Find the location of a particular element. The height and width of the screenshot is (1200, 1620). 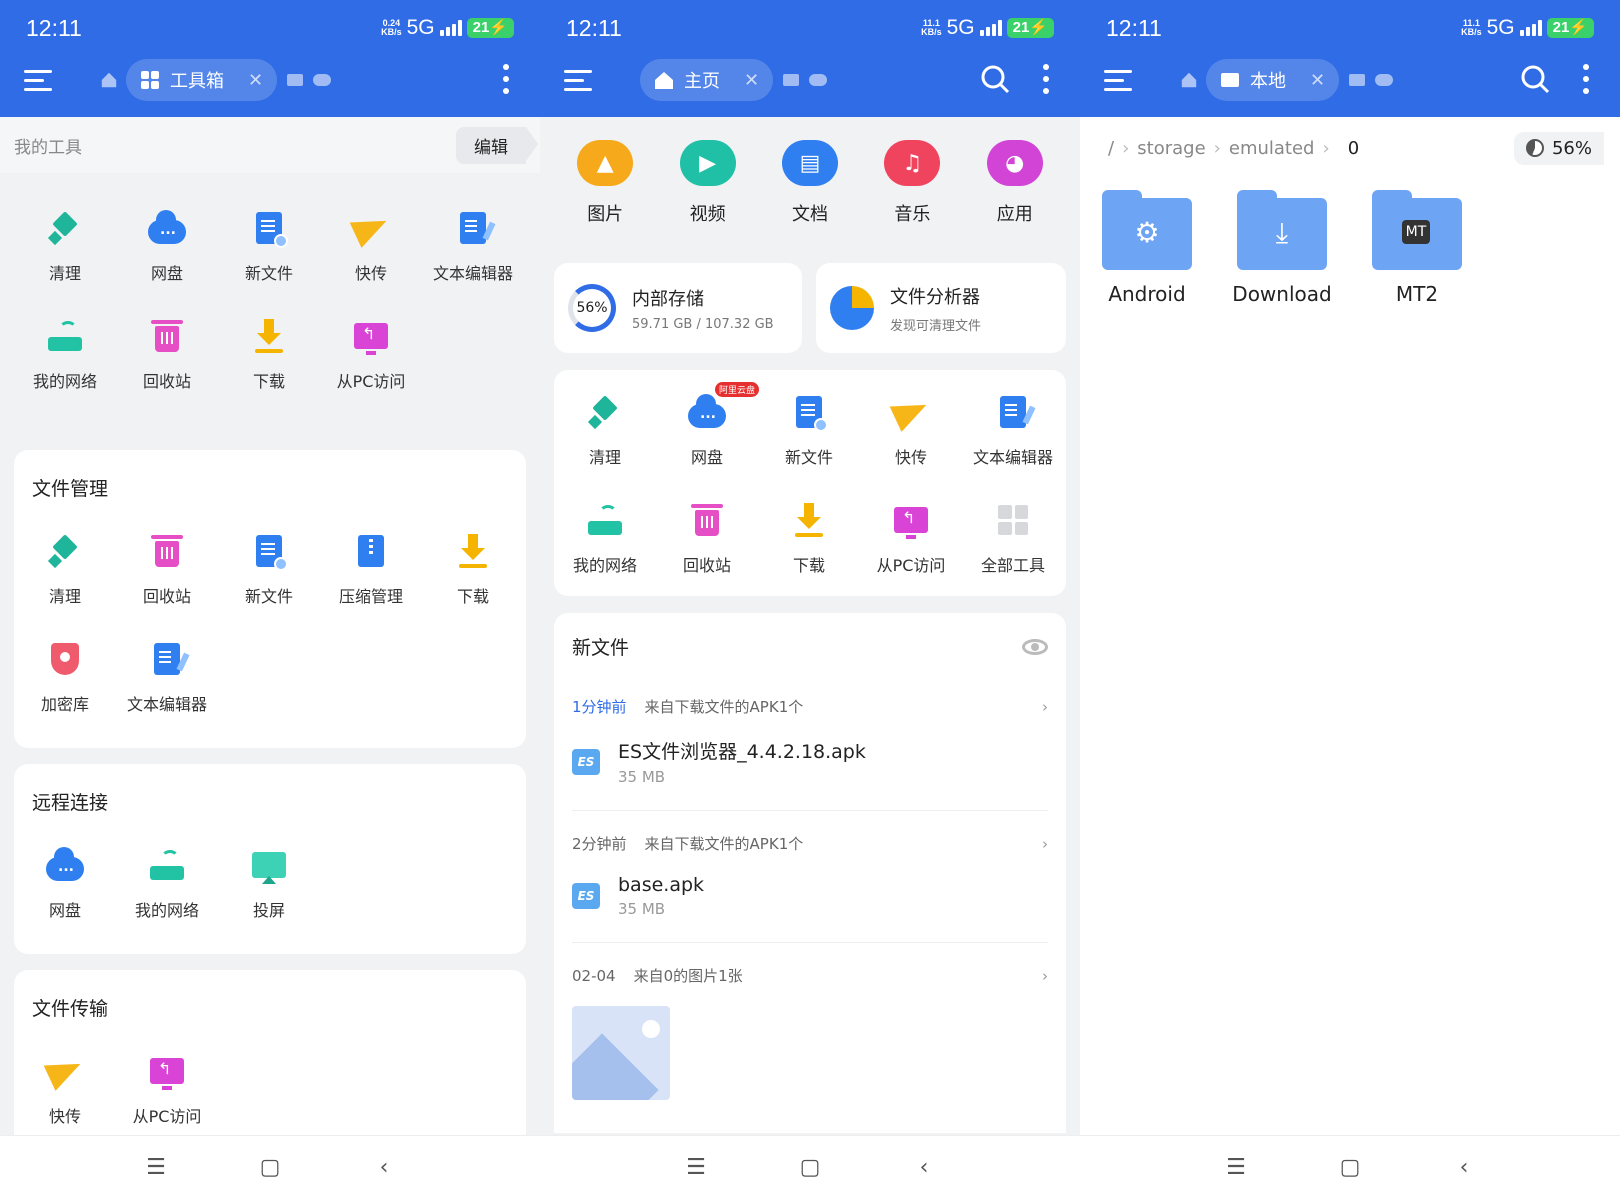

tool-compression: 压缩管理 is located at coordinates (371, 567).